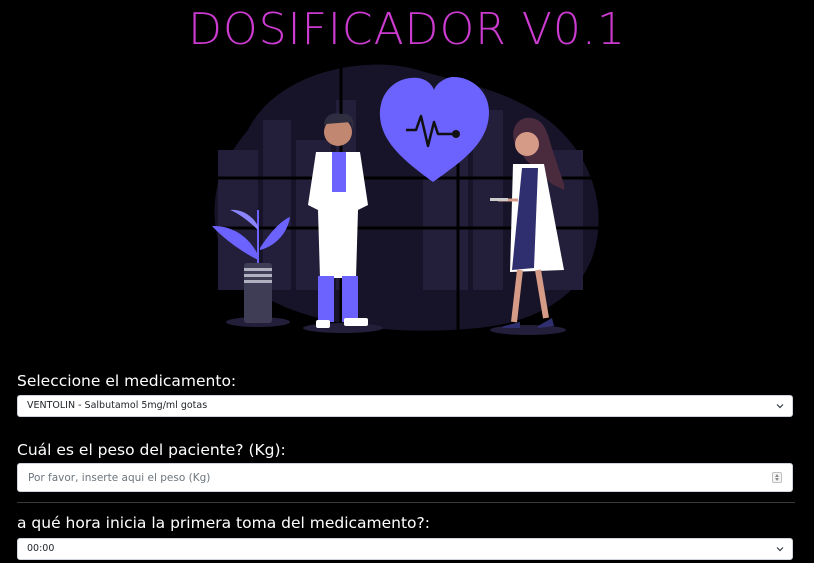 Image resolution: width=814 pixels, height=563 pixels. I want to click on weight-field, so click(405, 477).